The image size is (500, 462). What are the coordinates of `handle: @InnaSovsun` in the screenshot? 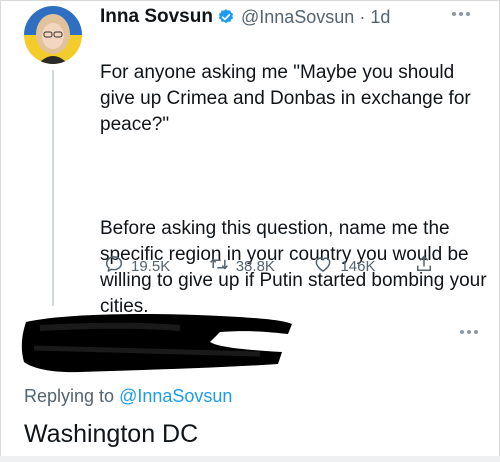 It's located at (297, 17).